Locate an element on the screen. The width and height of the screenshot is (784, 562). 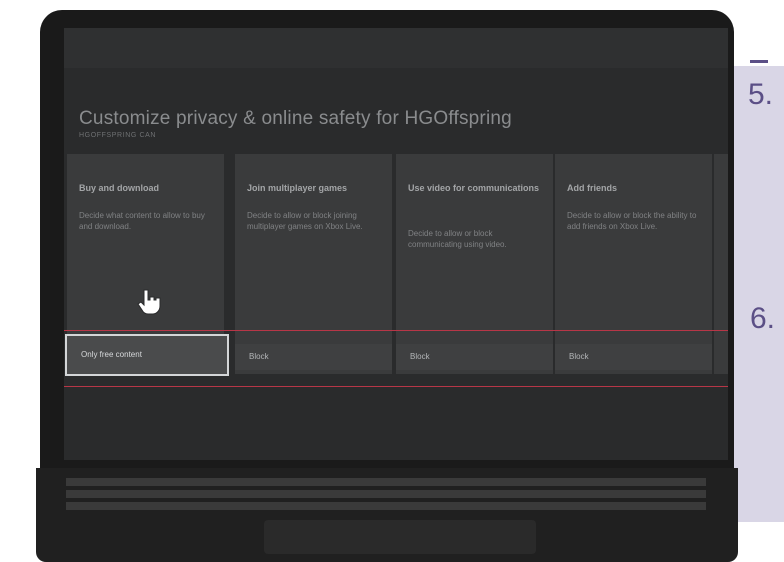
card-title: Use video for communications is located at coordinates (474, 188).